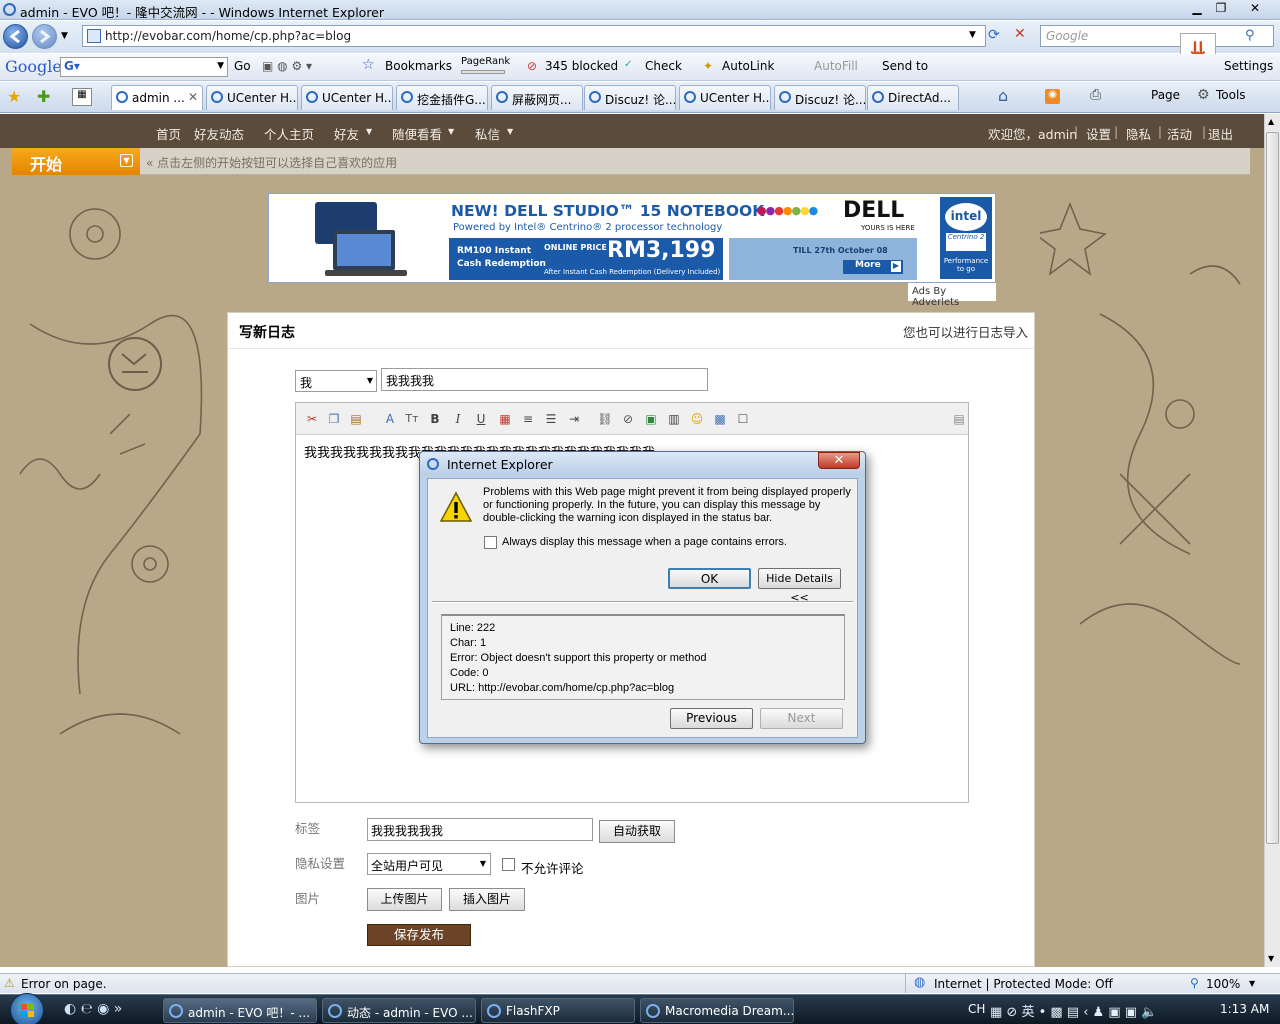  What do you see at coordinates (1271, 958) in the screenshot?
I see `scroll-down-icon: ▼` at bounding box center [1271, 958].